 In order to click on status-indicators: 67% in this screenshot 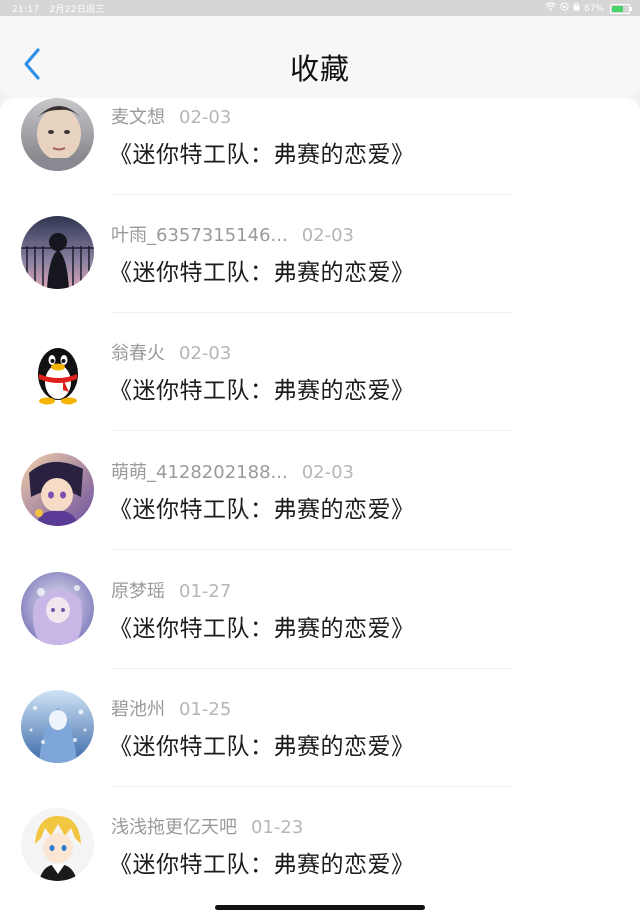, I will do `click(588, 8)`.